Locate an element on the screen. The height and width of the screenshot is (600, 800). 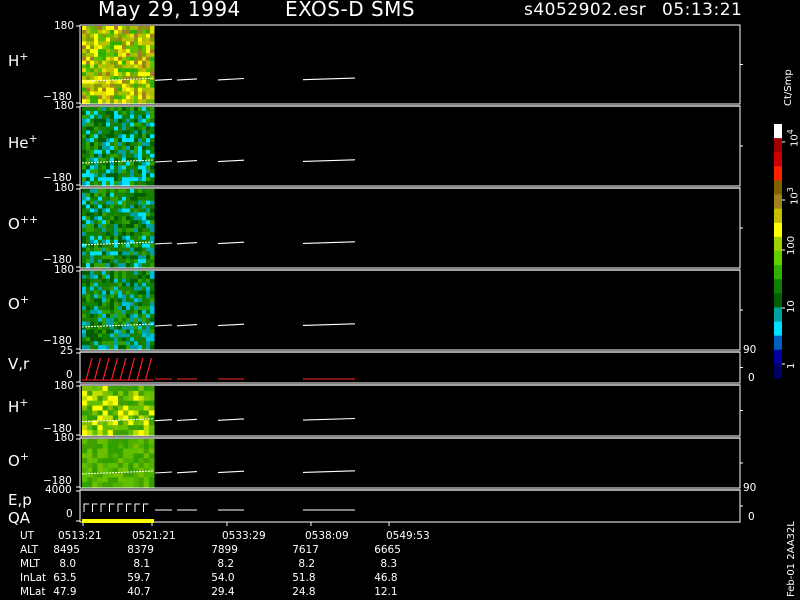
heatmap-layer is located at coordinates (118, 257).